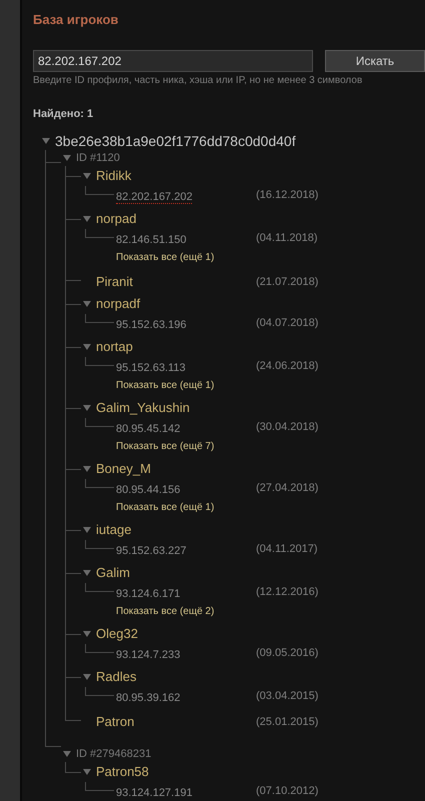 This screenshot has height=801, width=425. I want to click on ip-address: 82.202.167.202, so click(154, 197).